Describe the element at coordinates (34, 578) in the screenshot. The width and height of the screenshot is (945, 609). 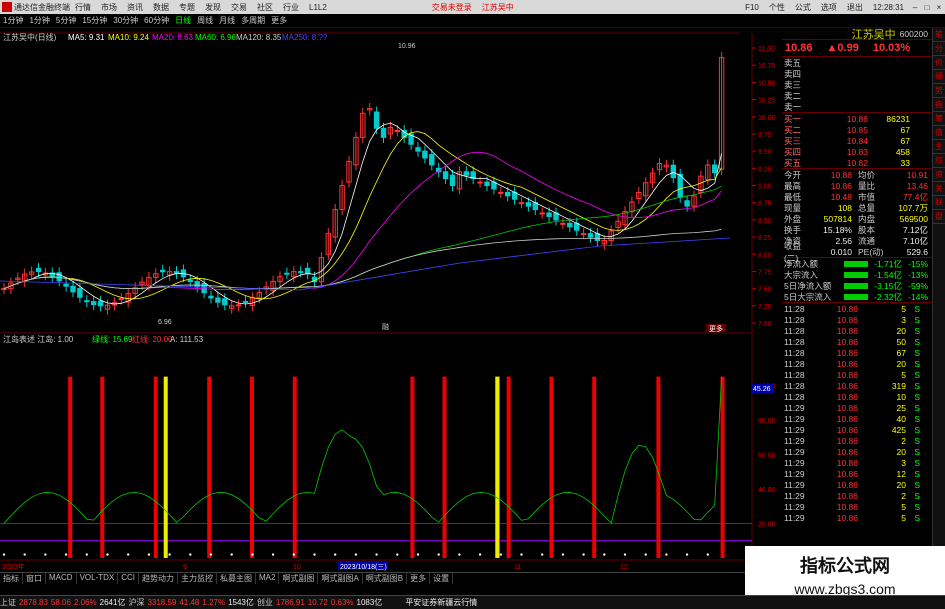
I see `indicator-tab: 窗口` at that location.